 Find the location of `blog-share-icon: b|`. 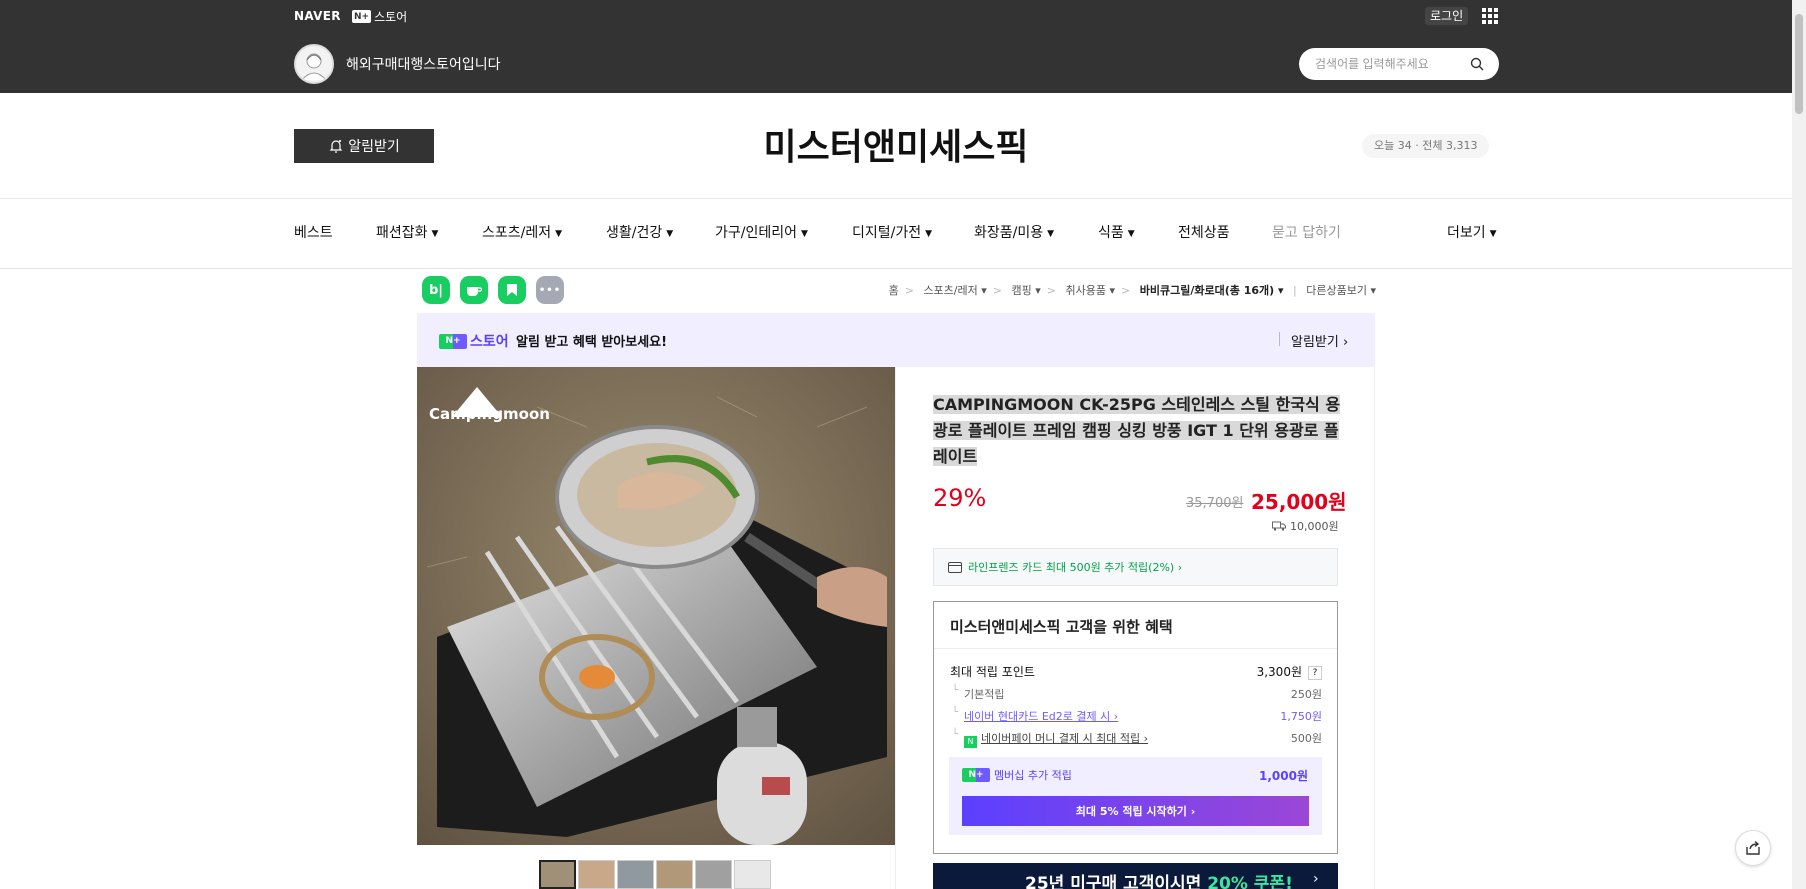

blog-share-icon: b| is located at coordinates (436, 290).